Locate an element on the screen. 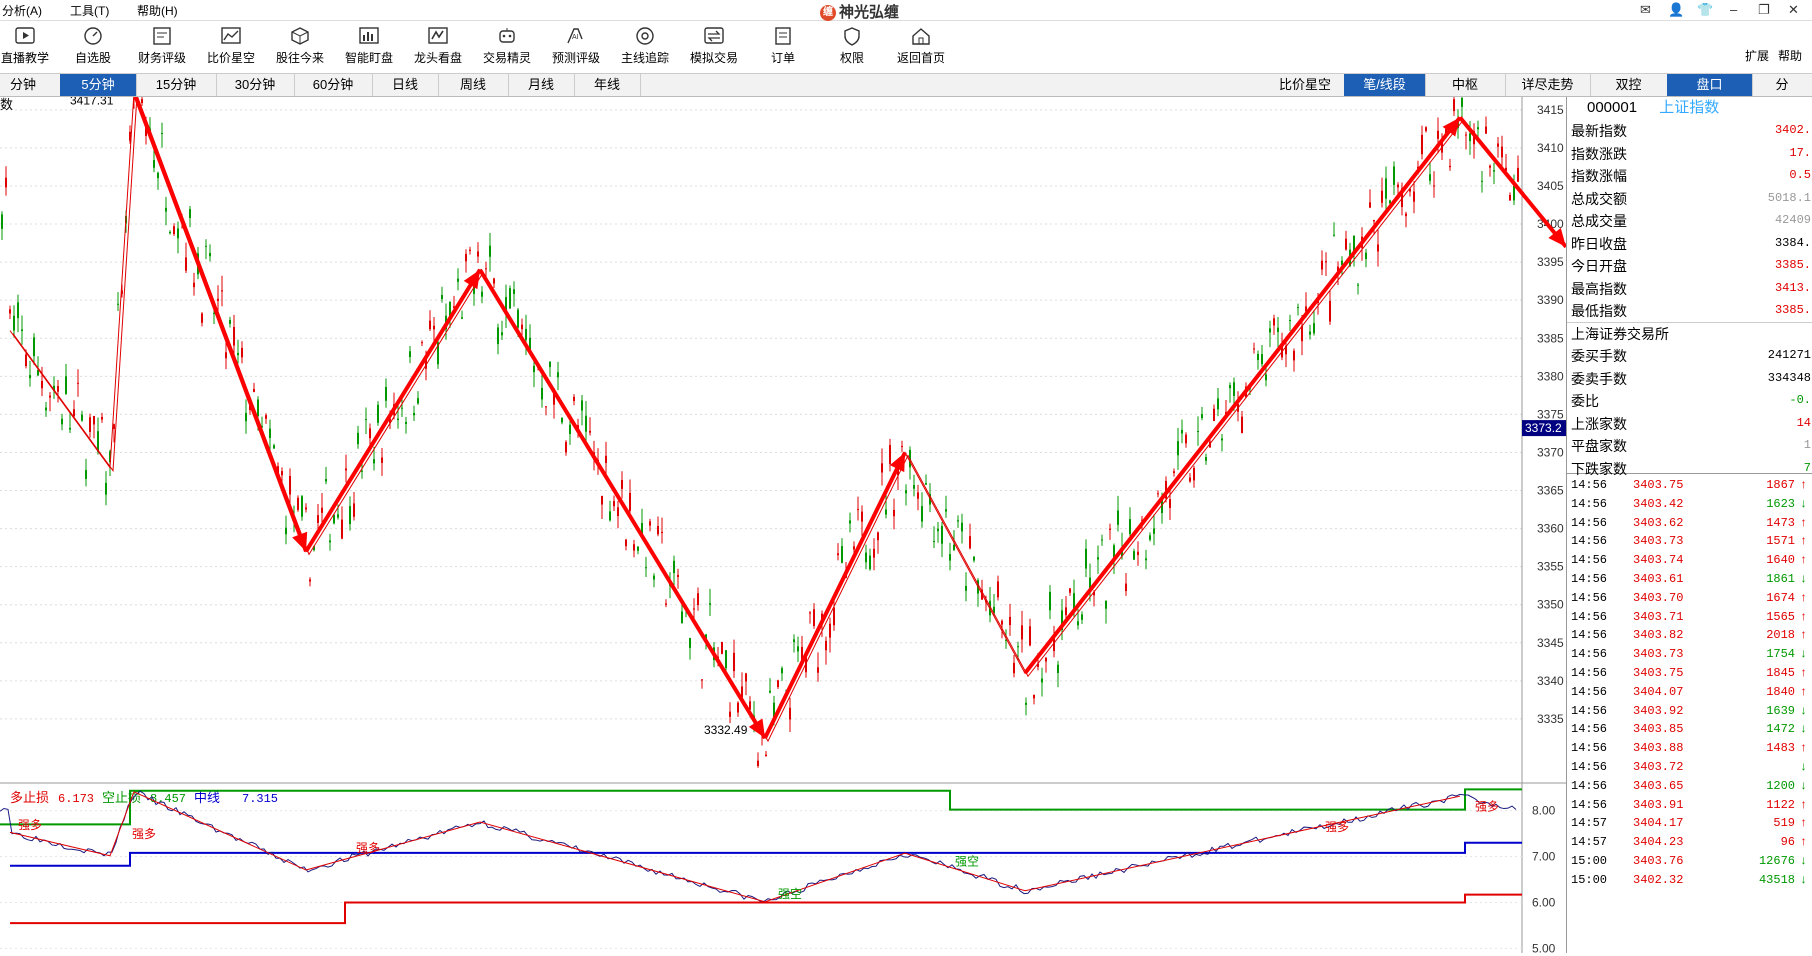 The width and height of the screenshot is (1812, 956). tab-view-1: 笔/线段 is located at coordinates (1385, 85).